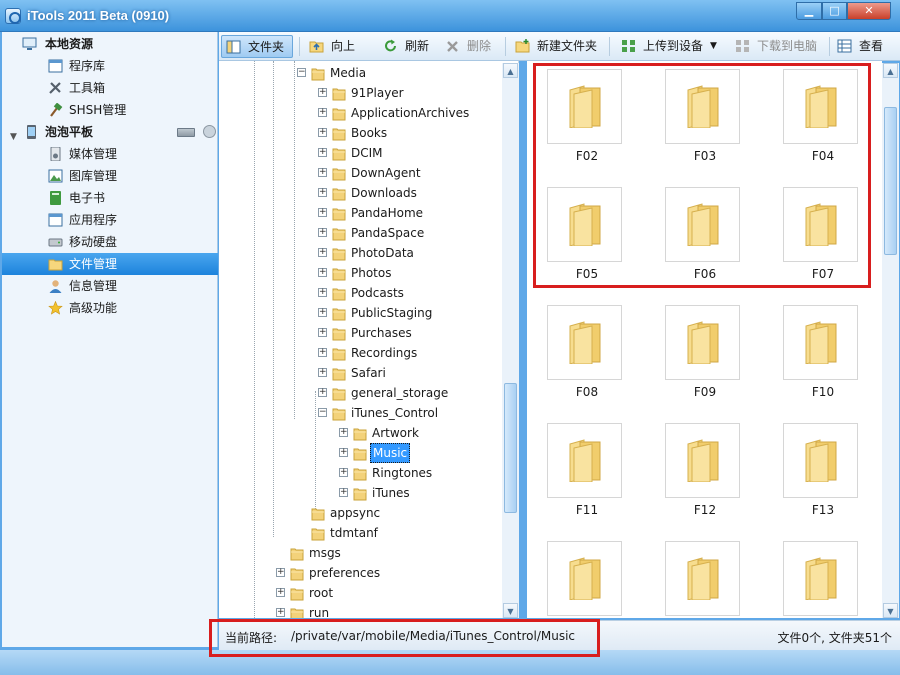  What do you see at coordinates (869, 11) in the screenshot?
I see `close-button: ✕` at bounding box center [869, 11].